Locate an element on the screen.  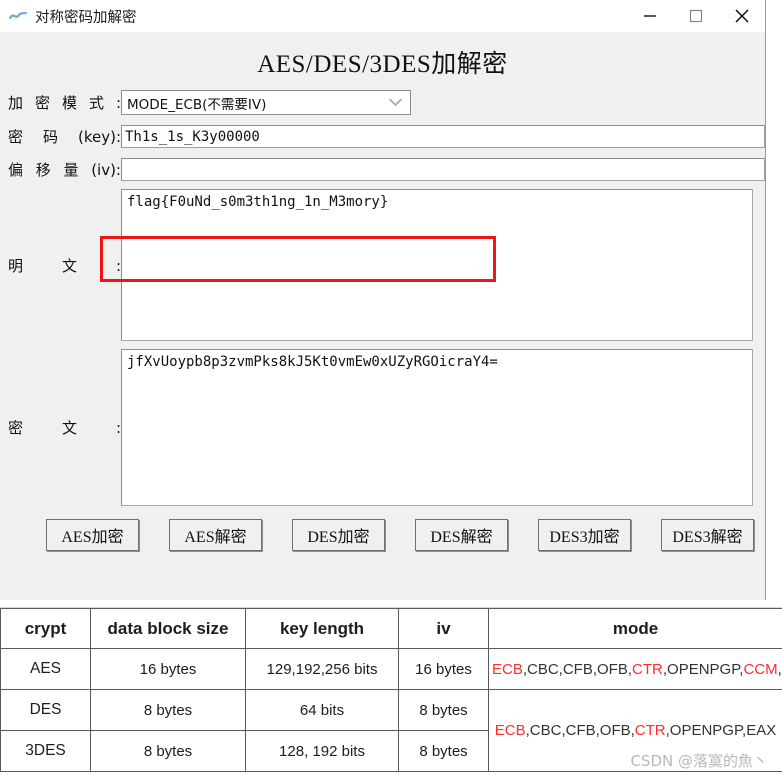
window-title: 对称密码加解密 is located at coordinates (86, 17).